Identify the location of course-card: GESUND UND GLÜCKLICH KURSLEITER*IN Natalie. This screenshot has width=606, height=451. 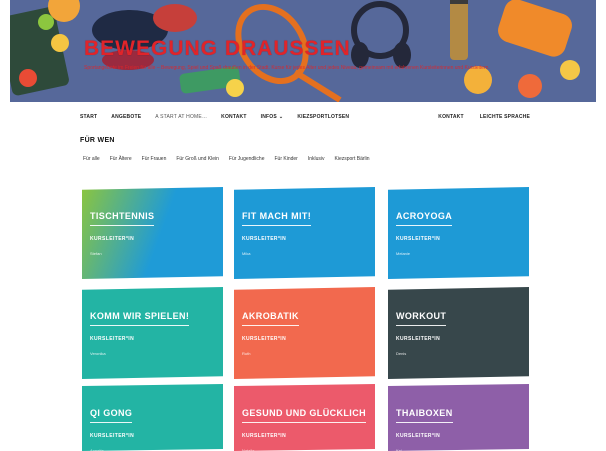
(304, 417).